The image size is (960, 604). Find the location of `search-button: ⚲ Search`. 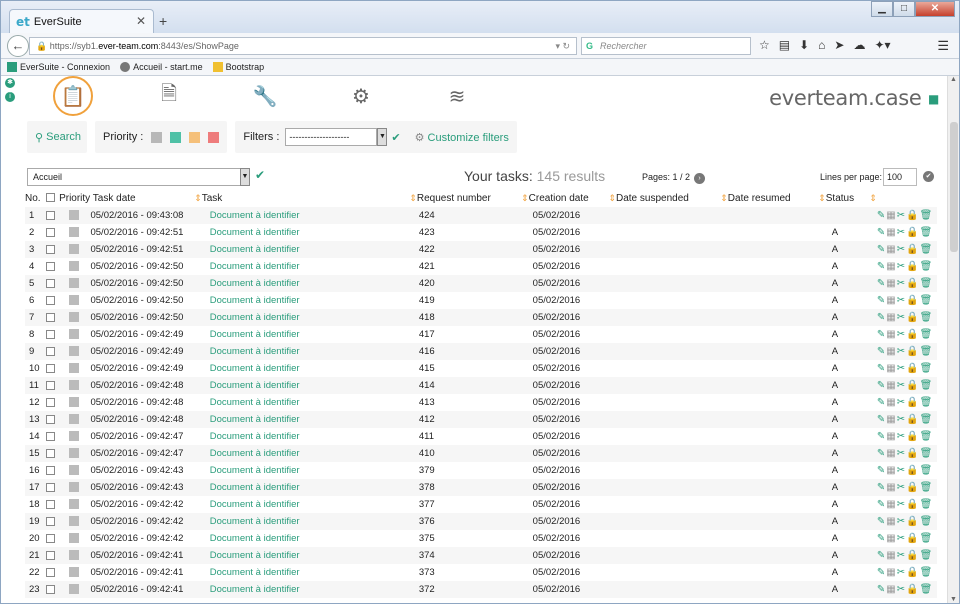

search-button: ⚲ Search is located at coordinates (57, 137).